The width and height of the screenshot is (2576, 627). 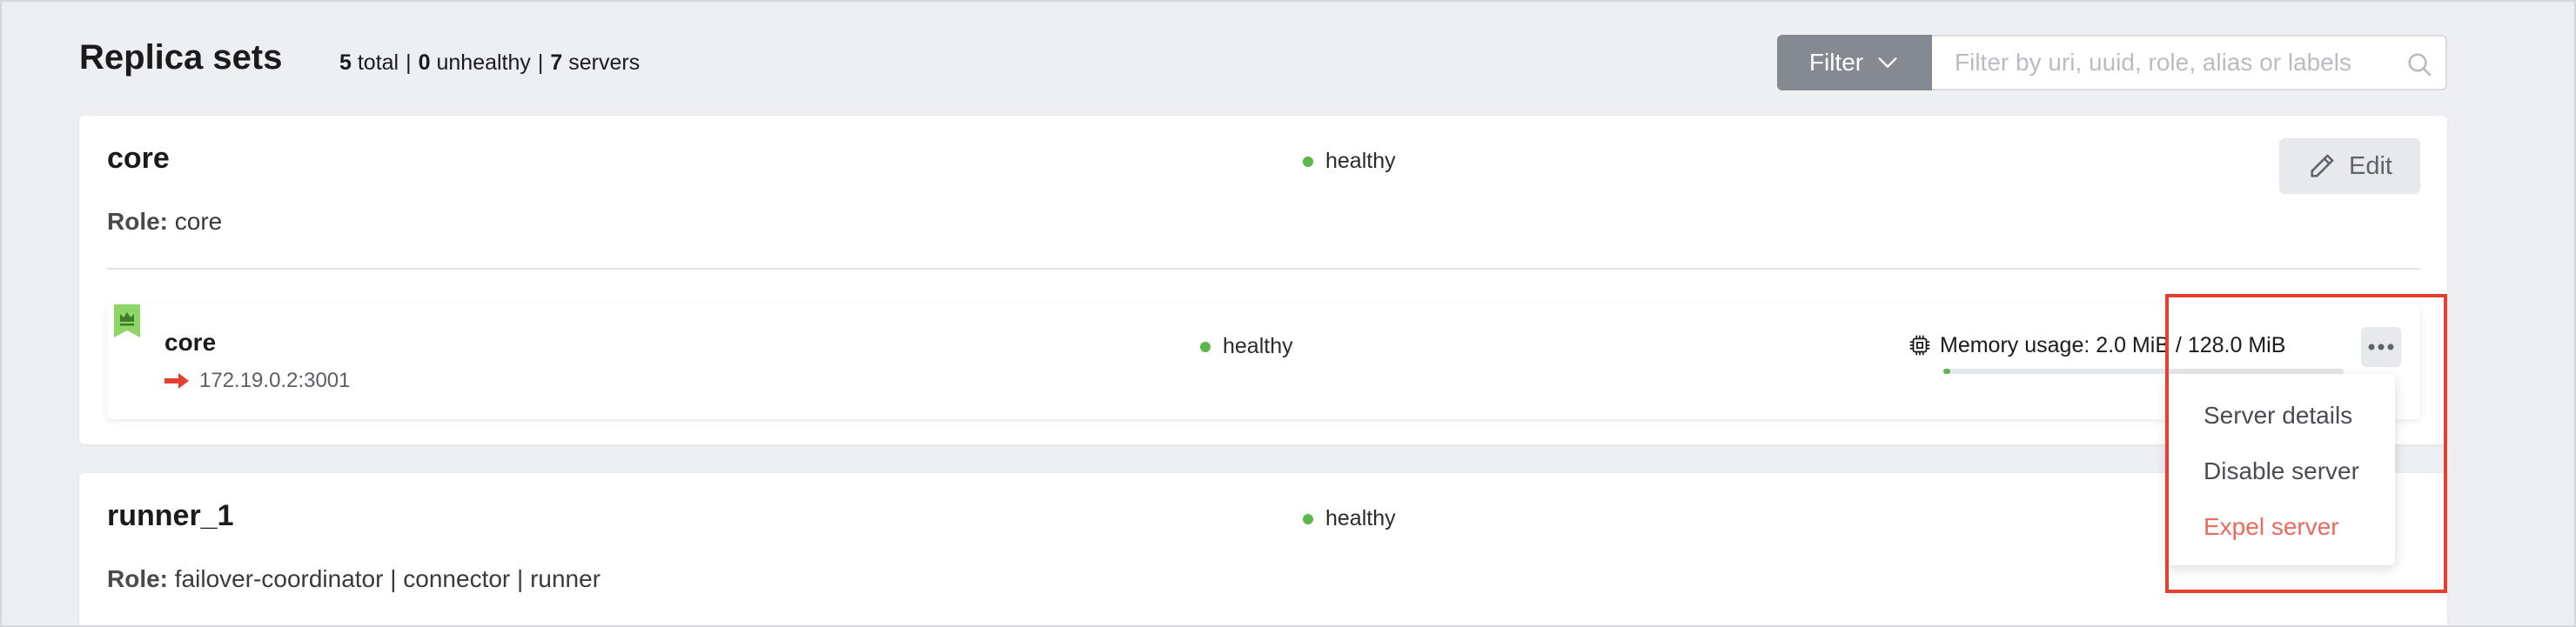 I want to click on menu-item-expel-server: Expel server, so click(x=2281, y=527).